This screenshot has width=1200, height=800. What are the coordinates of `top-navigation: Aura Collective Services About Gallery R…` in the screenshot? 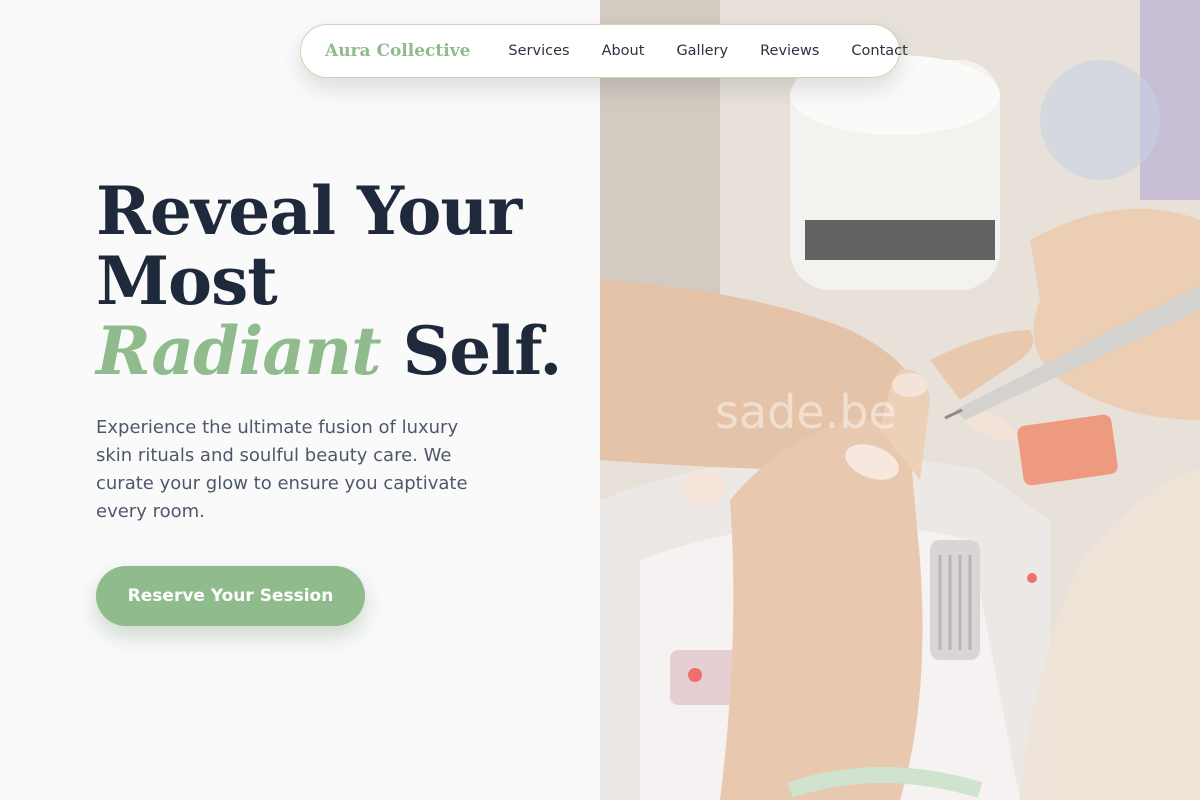 It's located at (604, 51).